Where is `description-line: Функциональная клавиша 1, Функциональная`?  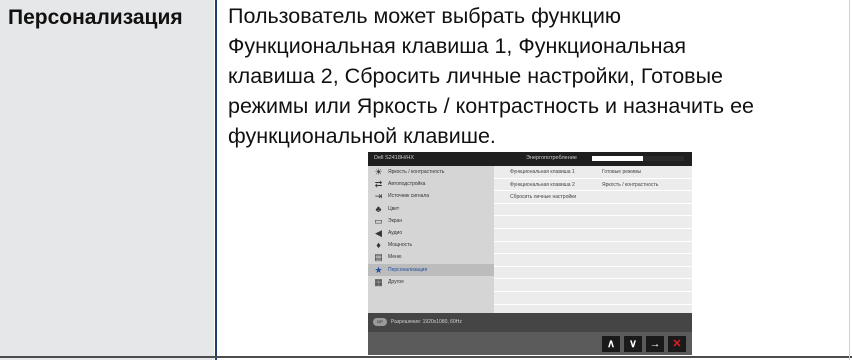 description-line: Функциональная клавиша 1, Функциональная is located at coordinates (457, 46).